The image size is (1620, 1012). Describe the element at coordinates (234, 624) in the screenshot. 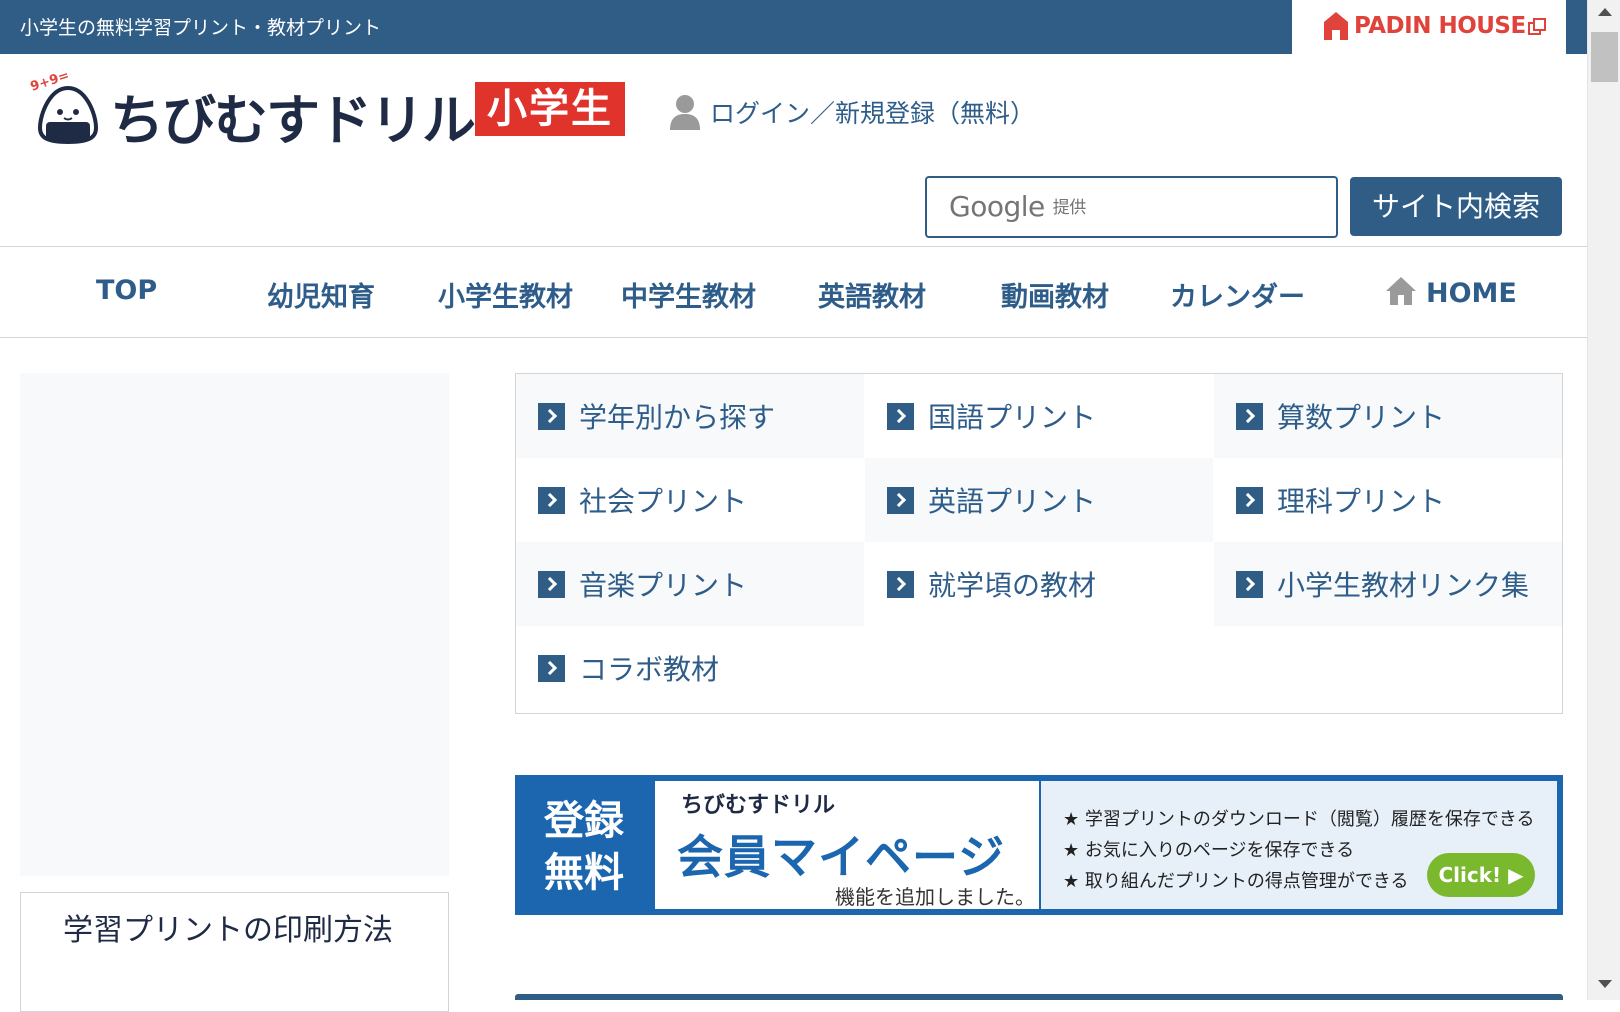

I see `advertisement-area` at that location.